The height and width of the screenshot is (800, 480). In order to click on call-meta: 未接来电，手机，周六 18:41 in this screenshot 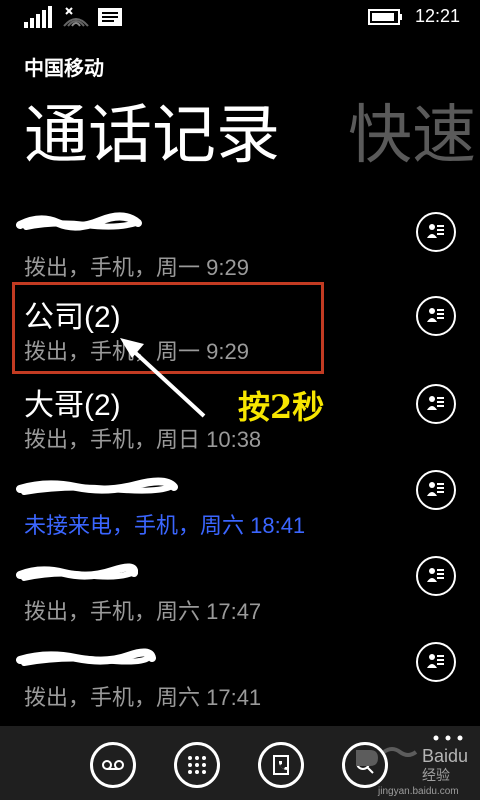, I will do `click(165, 525)`.